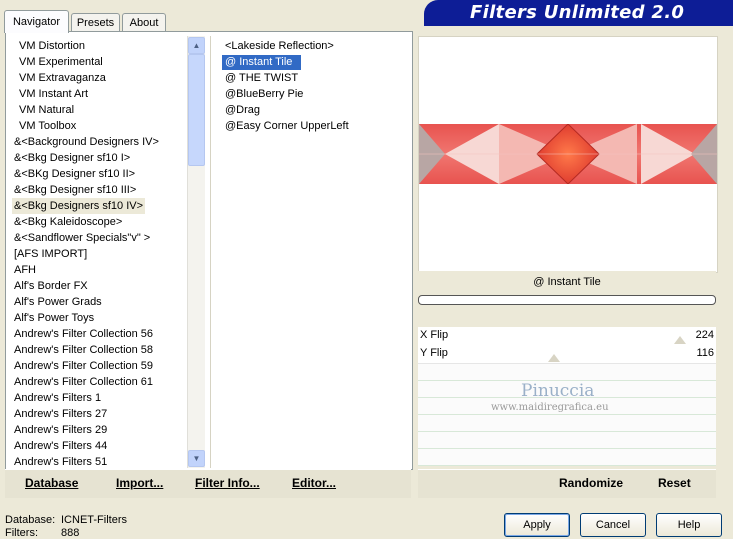 Image resolution: width=733 pixels, height=539 pixels. Describe the element at coordinates (94, 520) in the screenshot. I see `database-value: ICNET-Filters` at that location.